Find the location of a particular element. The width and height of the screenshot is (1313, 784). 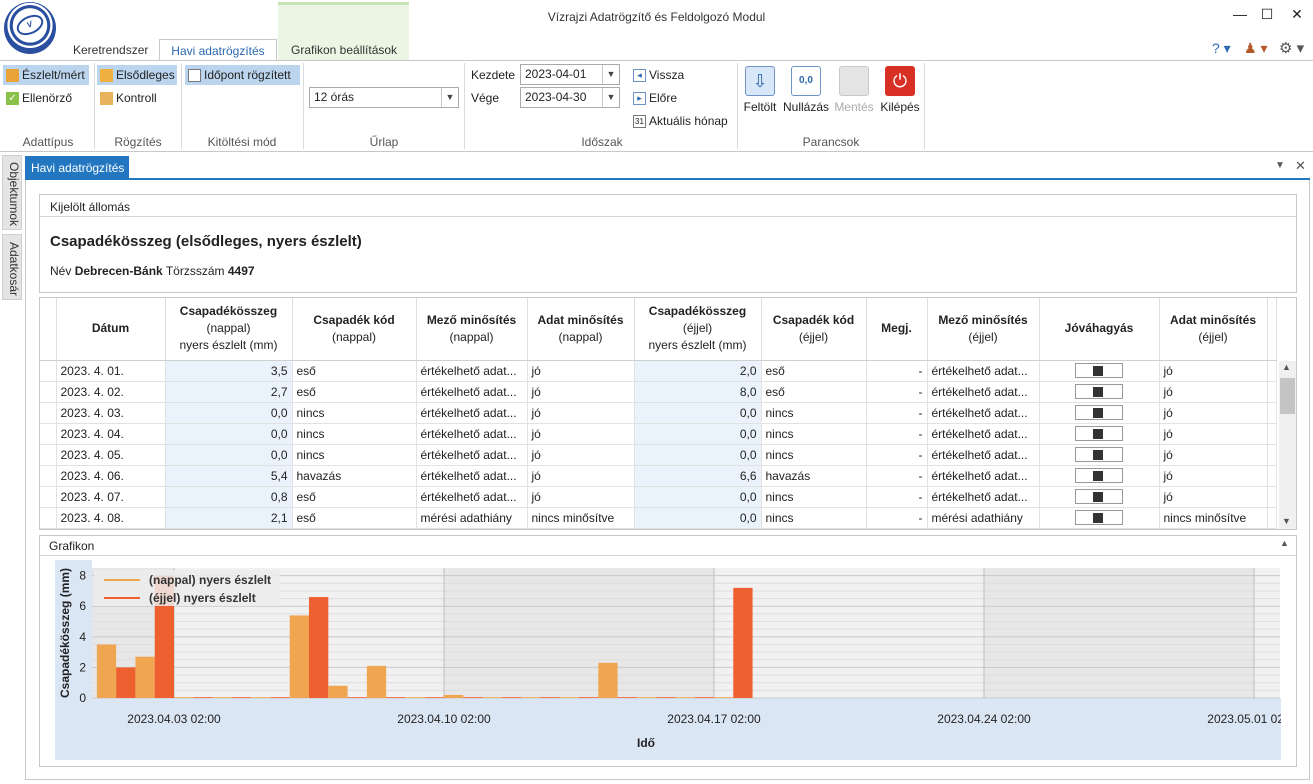

settings-gear-icon: ⚙ ▾ is located at coordinates (1291, 48).